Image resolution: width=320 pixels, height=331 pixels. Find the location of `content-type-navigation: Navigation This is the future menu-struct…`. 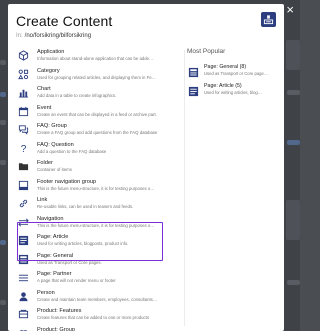

content-type-navigation: Navigation This is the future menu-struct… is located at coordinates (98, 223).